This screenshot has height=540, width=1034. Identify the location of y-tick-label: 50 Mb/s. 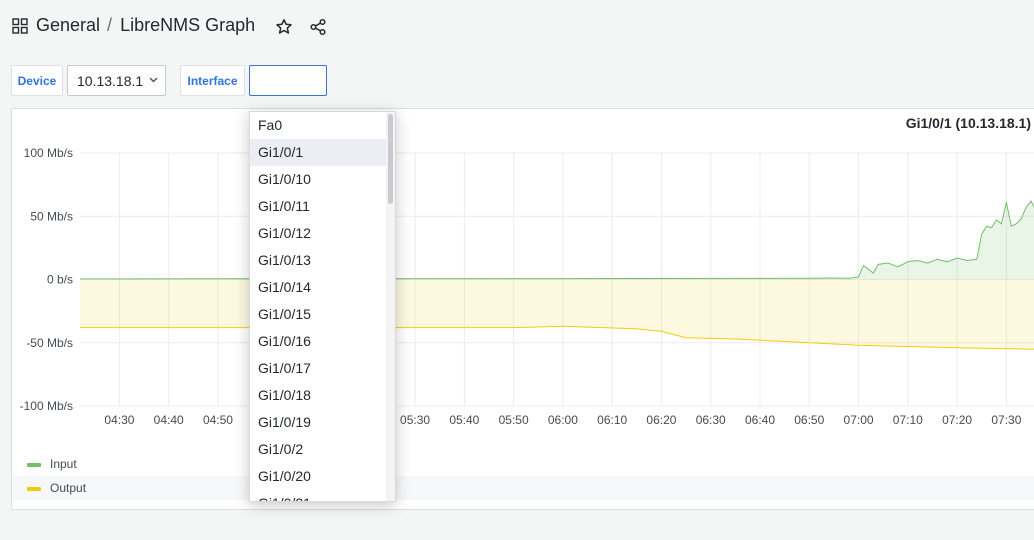
(51, 216).